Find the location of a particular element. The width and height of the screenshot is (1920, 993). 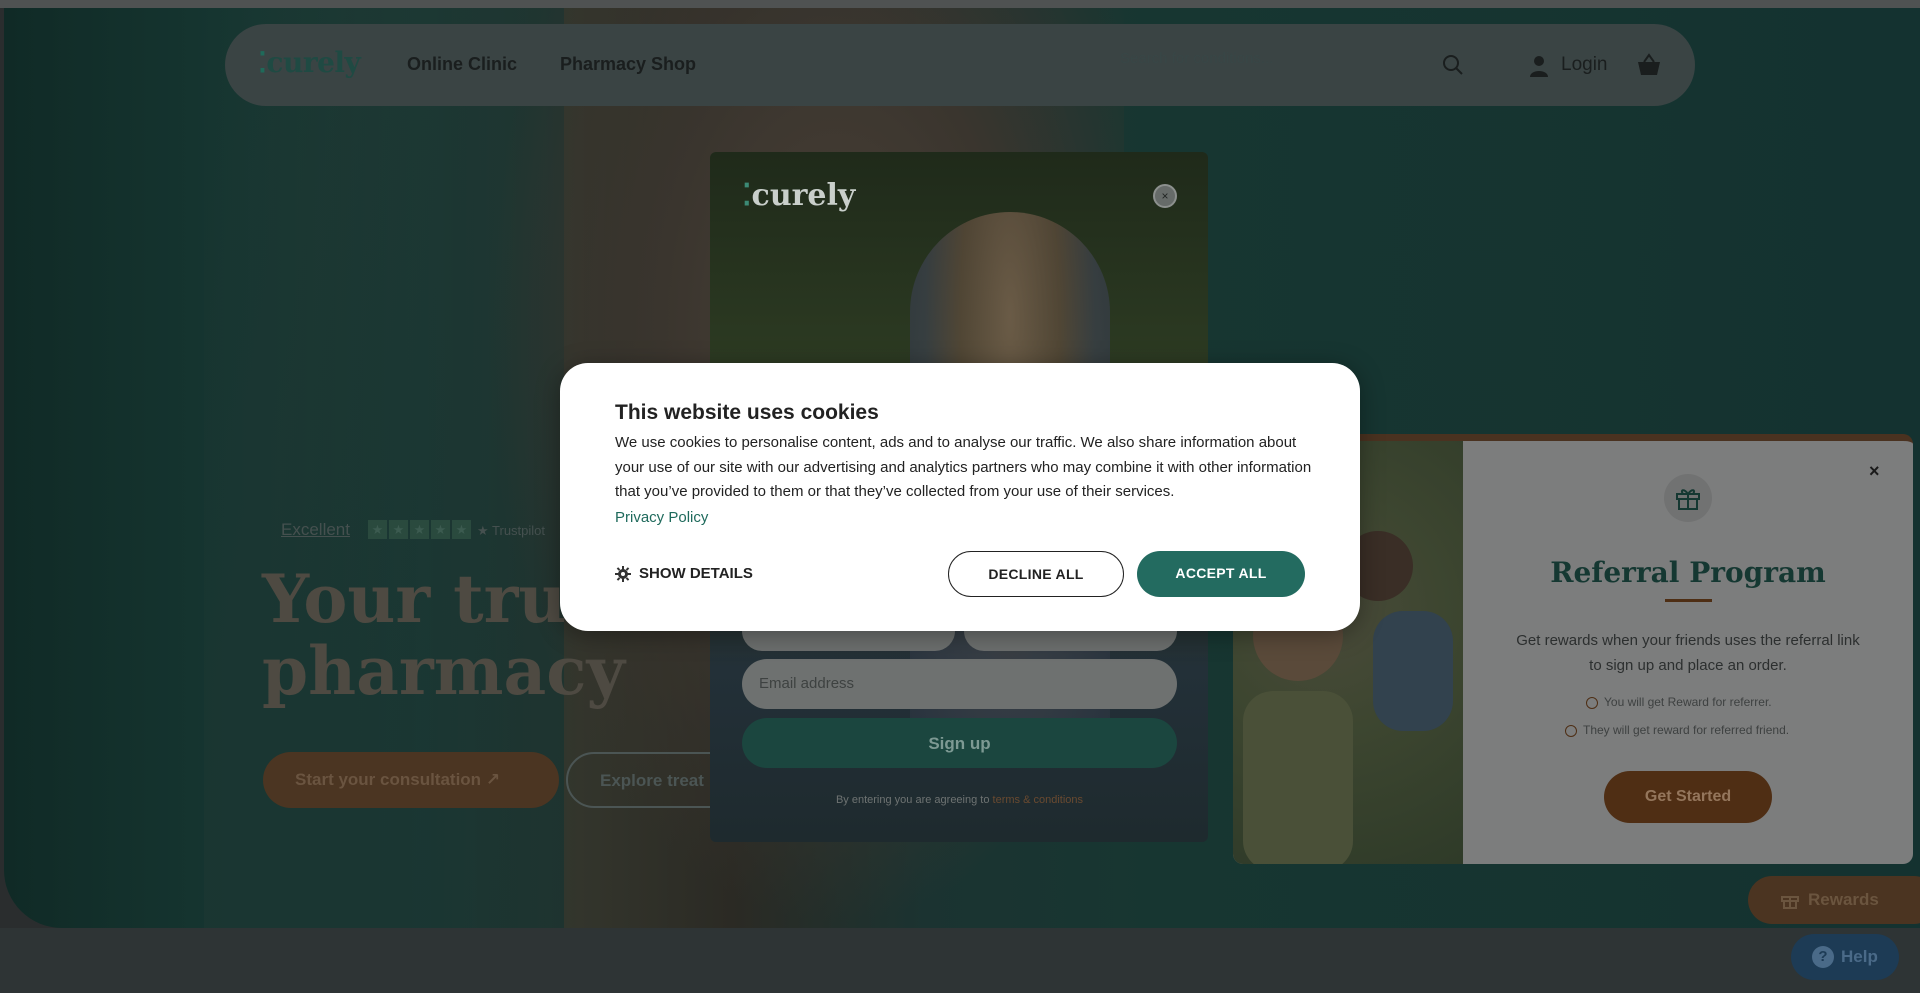

trustpilot-stars: ★ ★ ★ ★ ★ is located at coordinates (419, 529).